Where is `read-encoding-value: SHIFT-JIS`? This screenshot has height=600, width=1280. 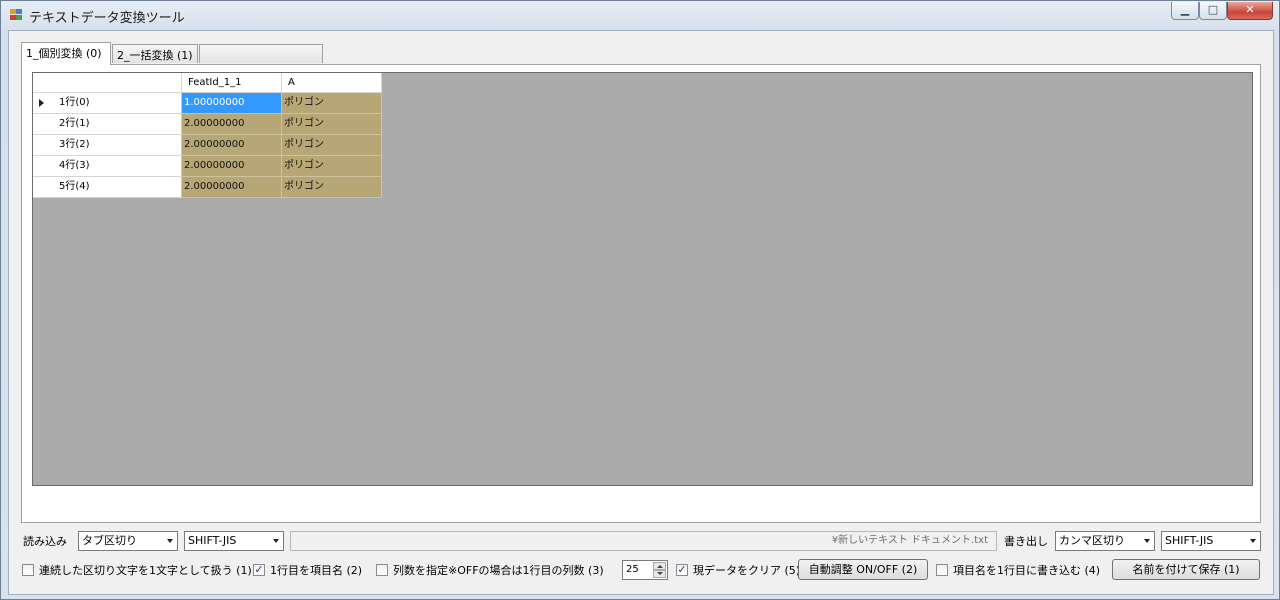 read-encoding-value: SHIFT-JIS is located at coordinates (212, 540).